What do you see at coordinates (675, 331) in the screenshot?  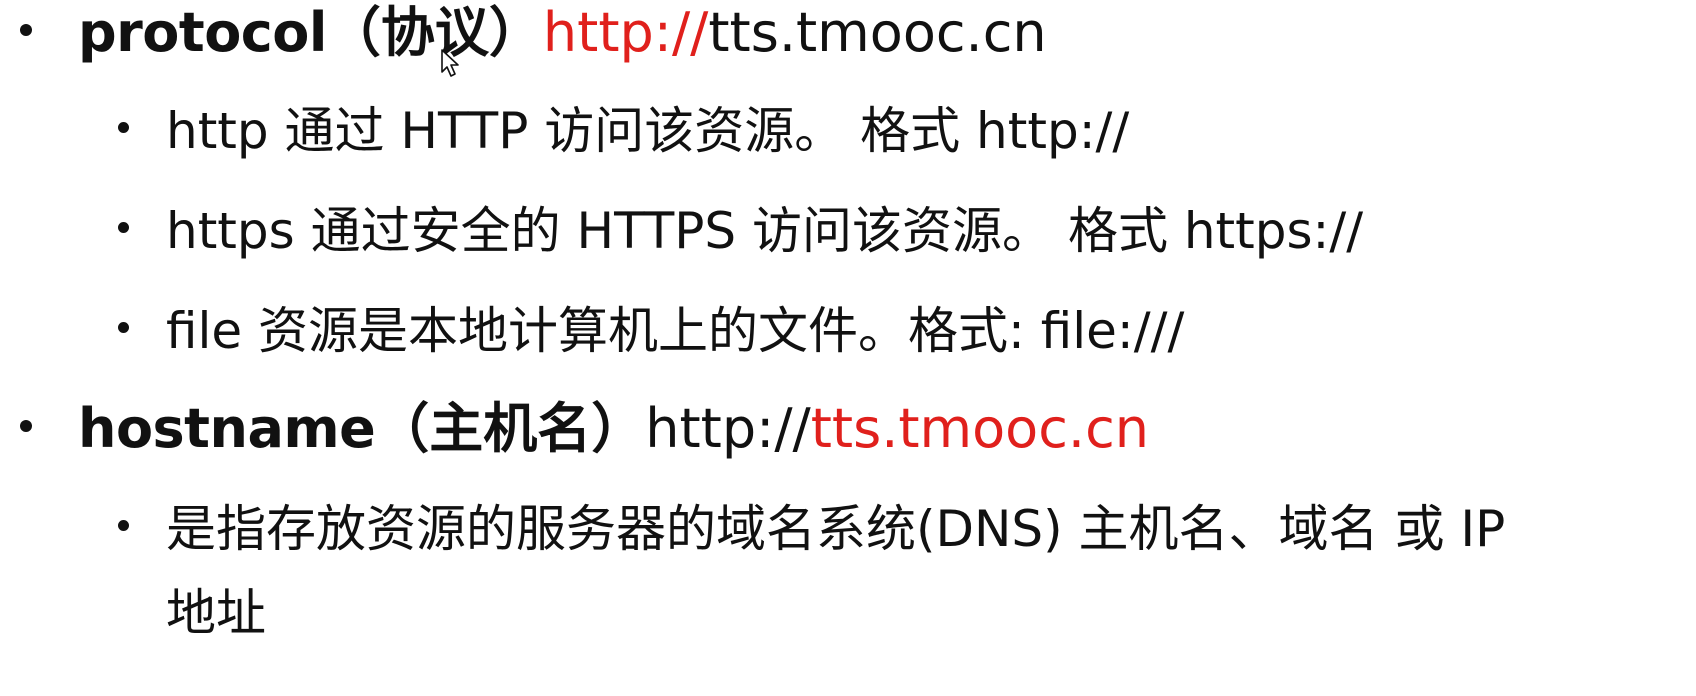 I see `sub-bullet-file-text: file 资源是本地计算机上的文件。格式: file:///` at bounding box center [675, 331].